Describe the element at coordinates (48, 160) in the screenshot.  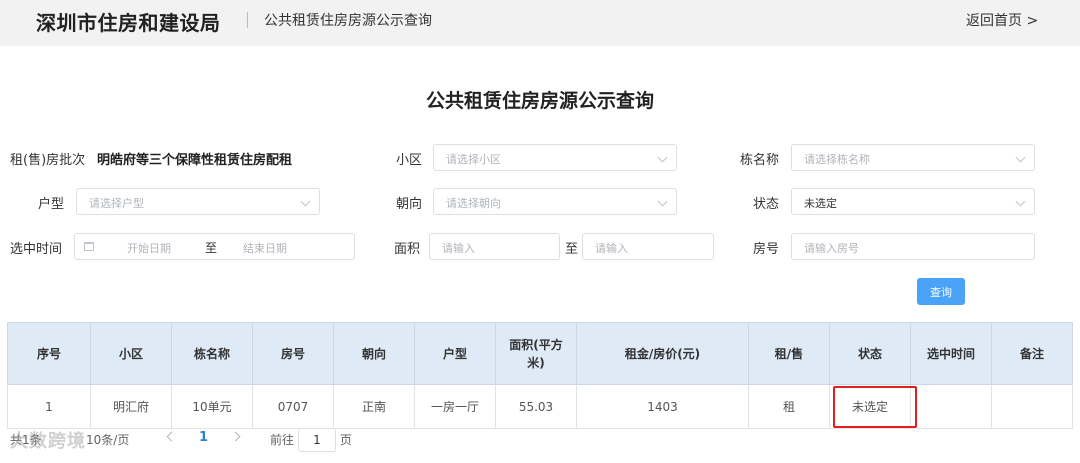
I see `batch-label: 租(售)房批次` at that location.